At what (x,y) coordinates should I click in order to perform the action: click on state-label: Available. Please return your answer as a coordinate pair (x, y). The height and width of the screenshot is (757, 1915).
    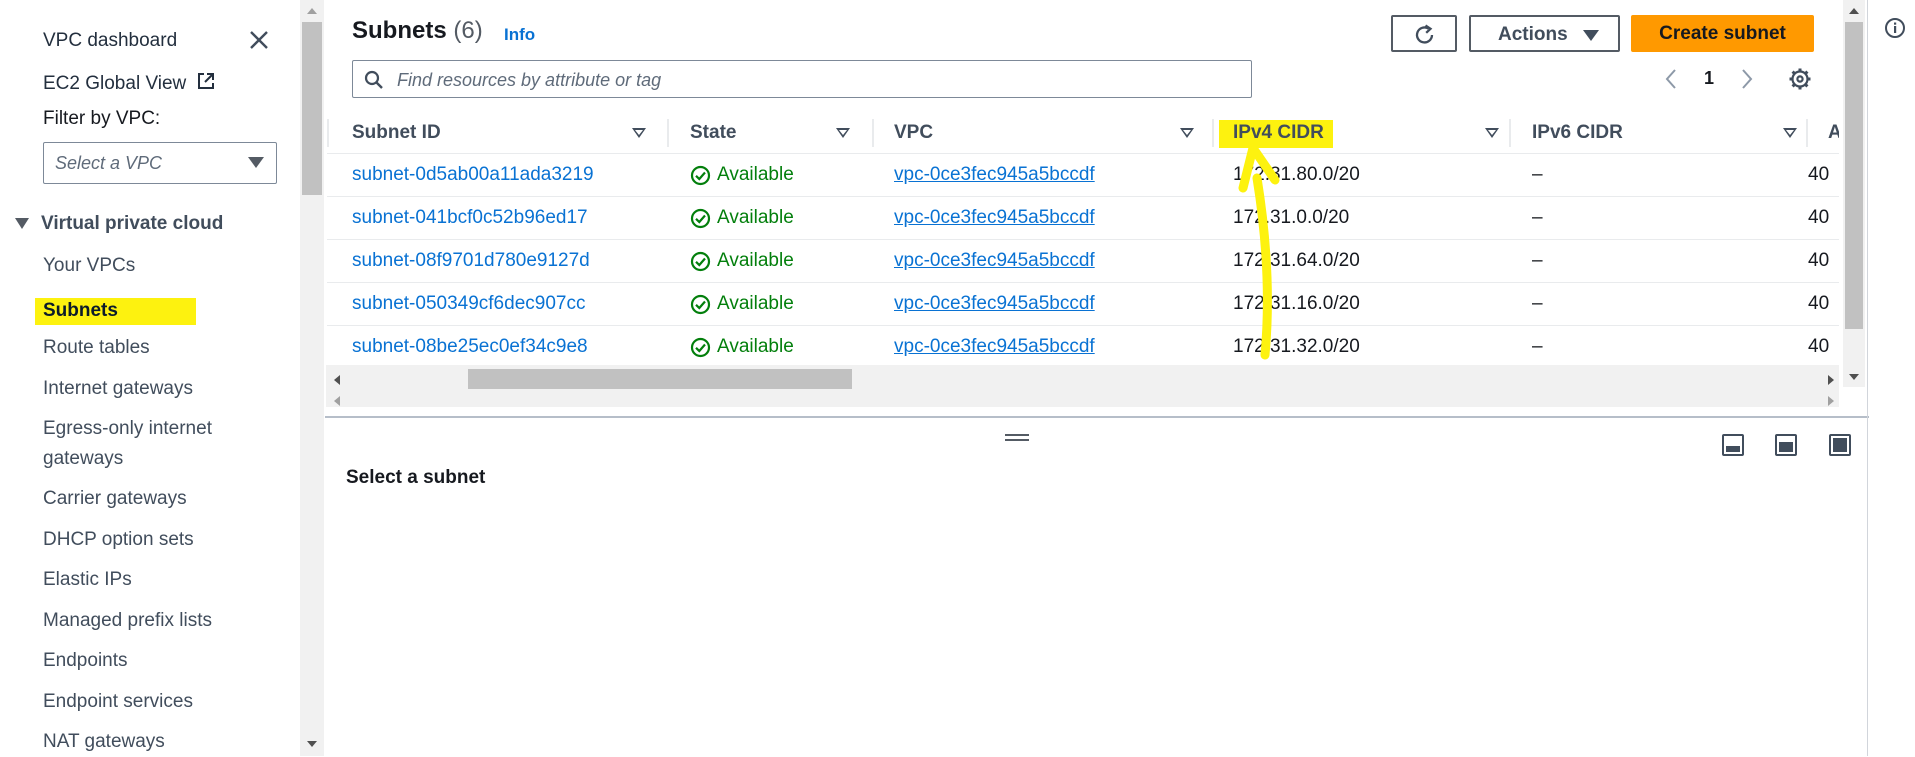
    Looking at the image, I should click on (755, 303).